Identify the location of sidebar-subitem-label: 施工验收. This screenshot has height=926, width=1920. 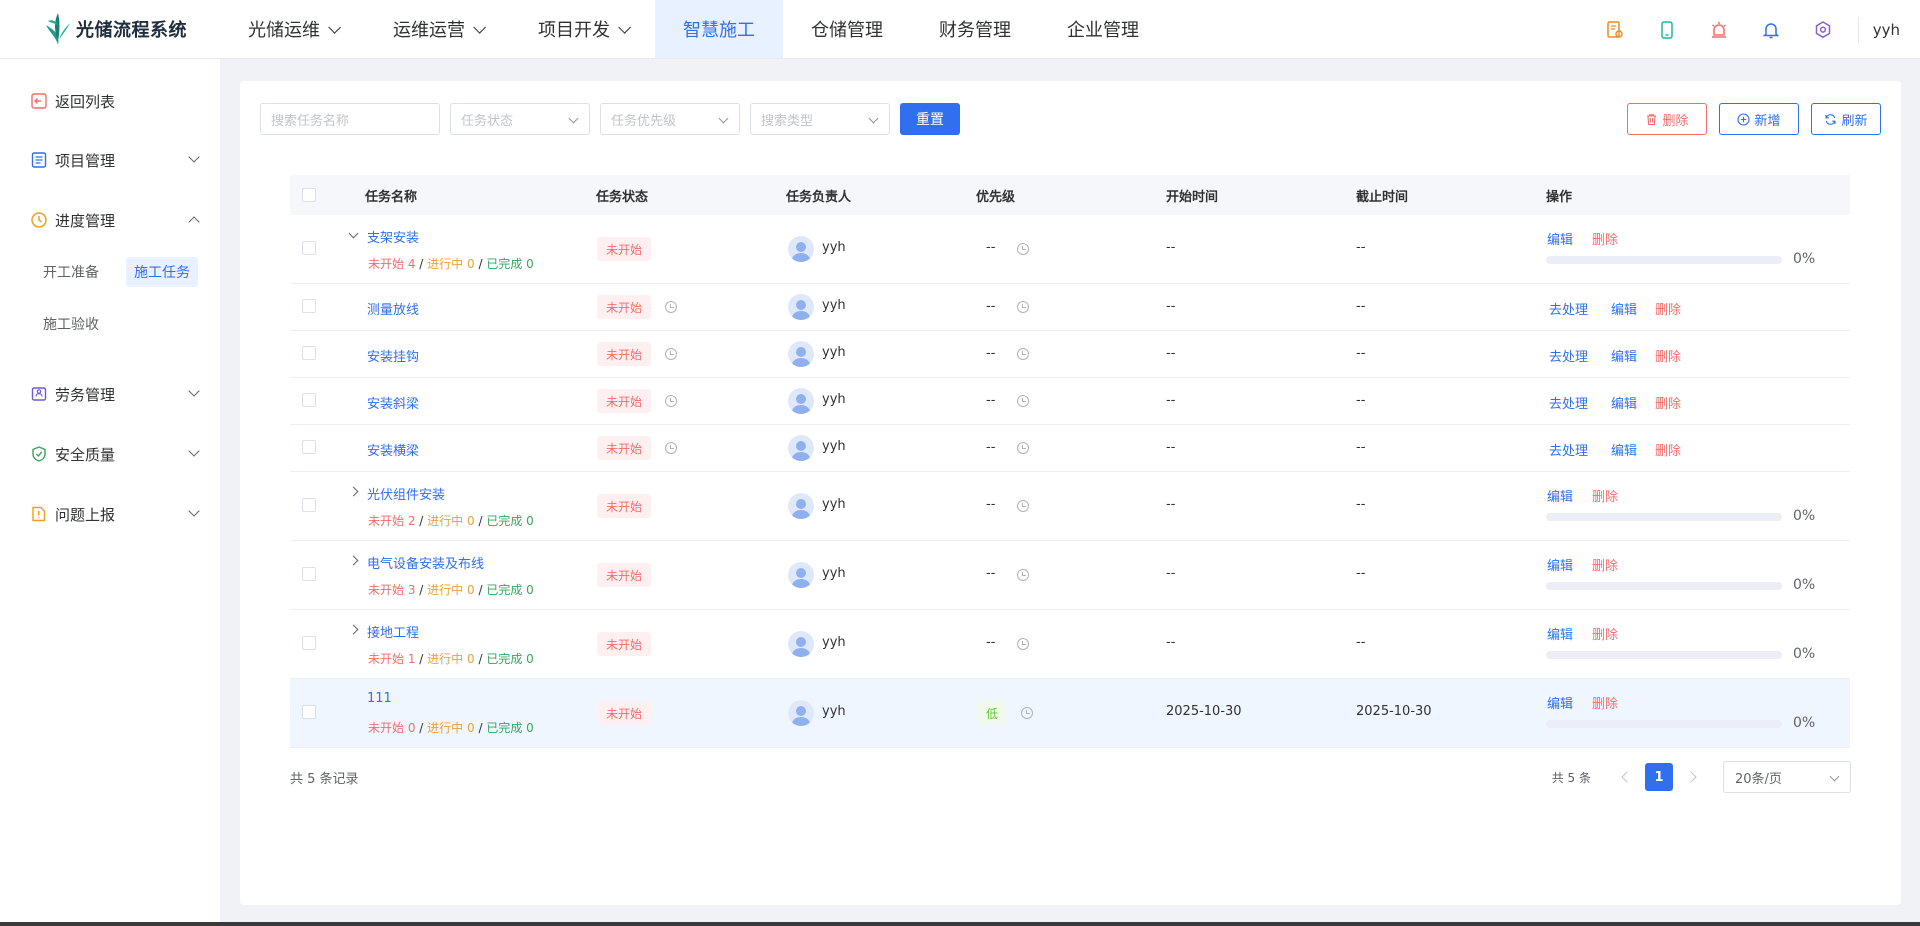
(71, 325).